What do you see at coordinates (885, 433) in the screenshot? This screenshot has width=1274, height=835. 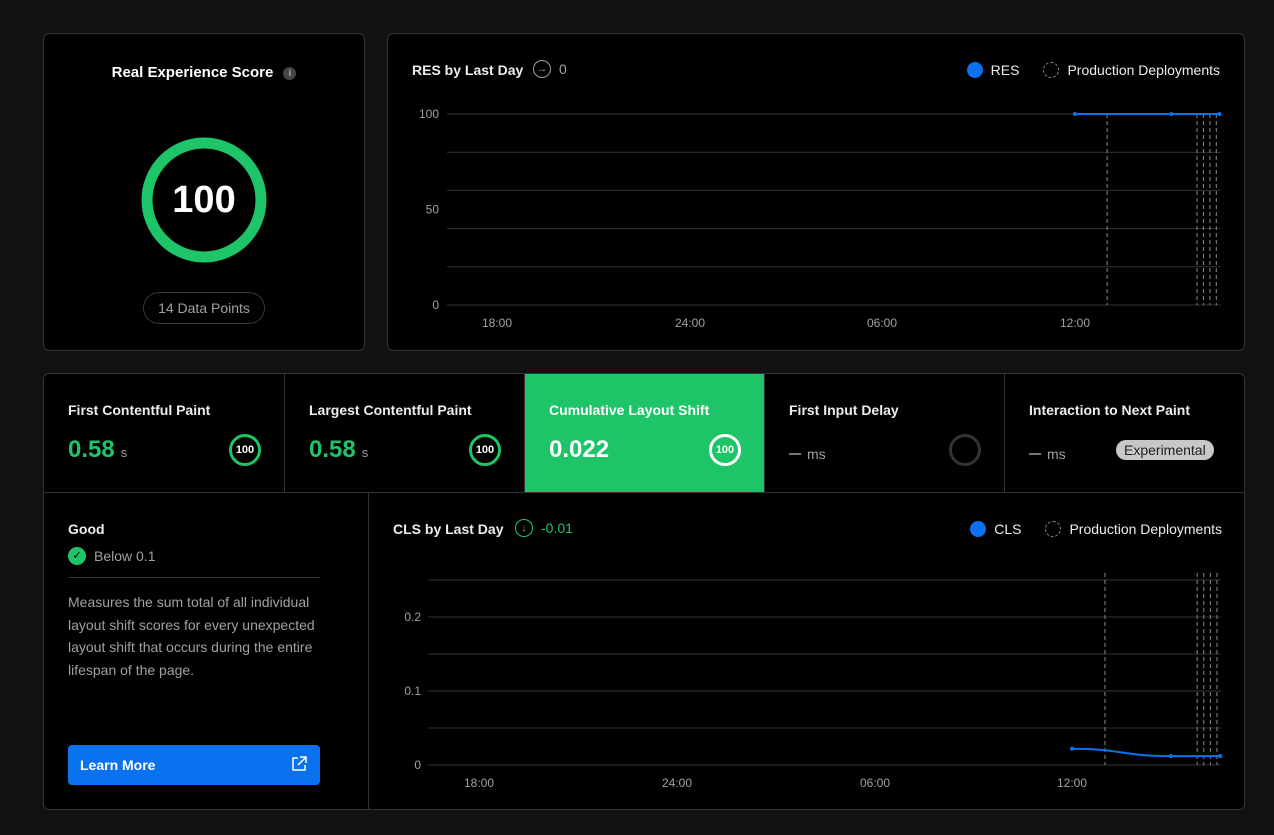 I see `tab-first-input-delay: First Input Delay ms` at bounding box center [885, 433].